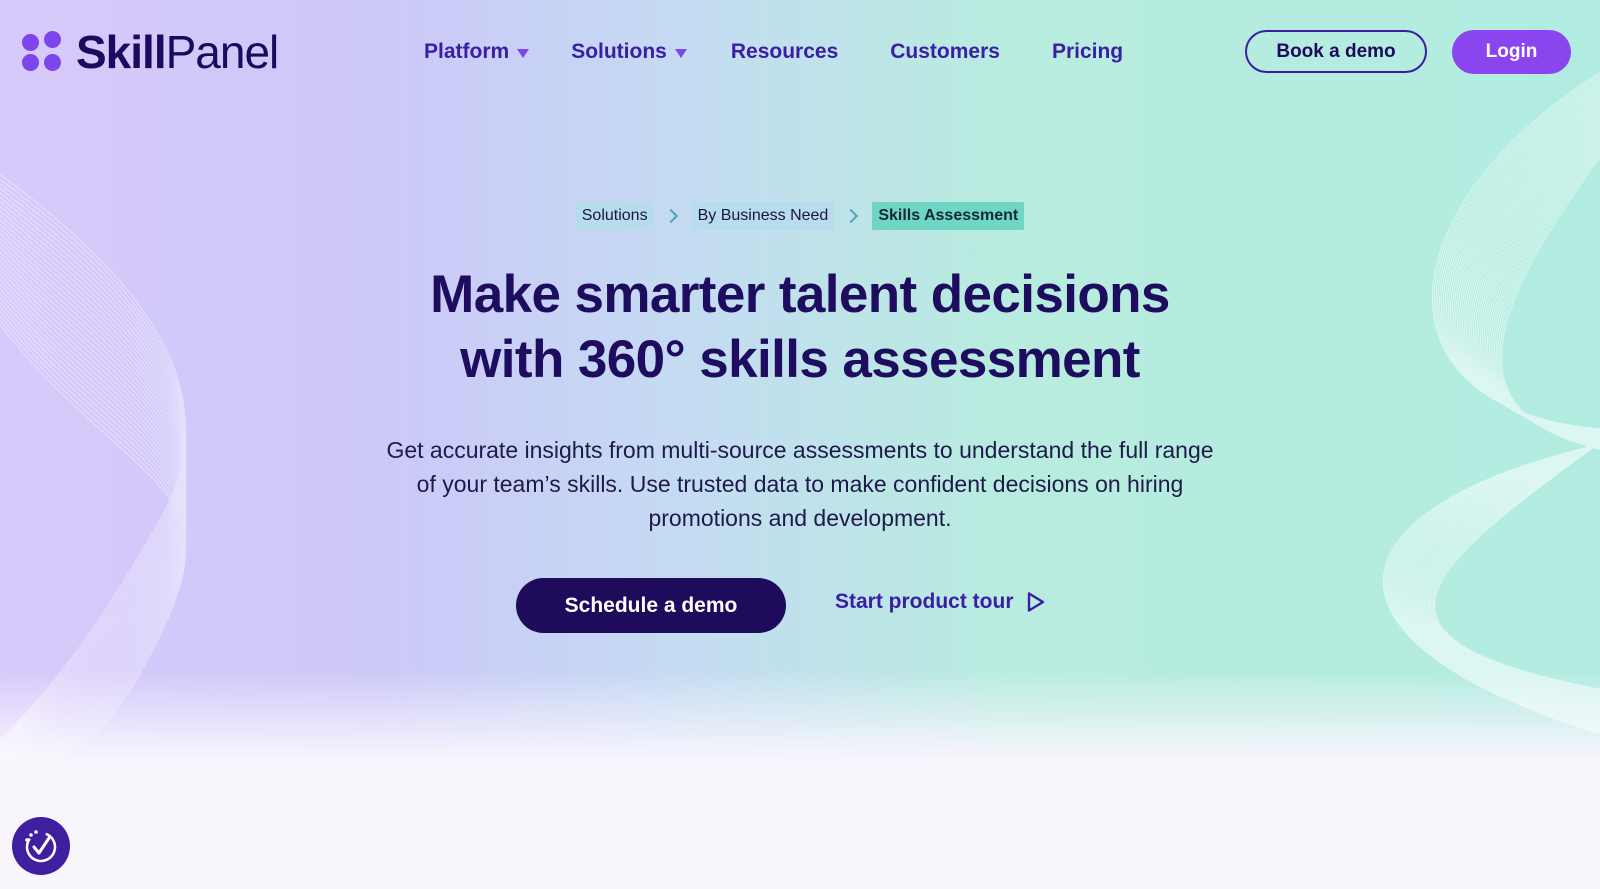 The width and height of the screenshot is (1600, 889). I want to click on headline-line-2: with 360° skills assessment, so click(800, 359).